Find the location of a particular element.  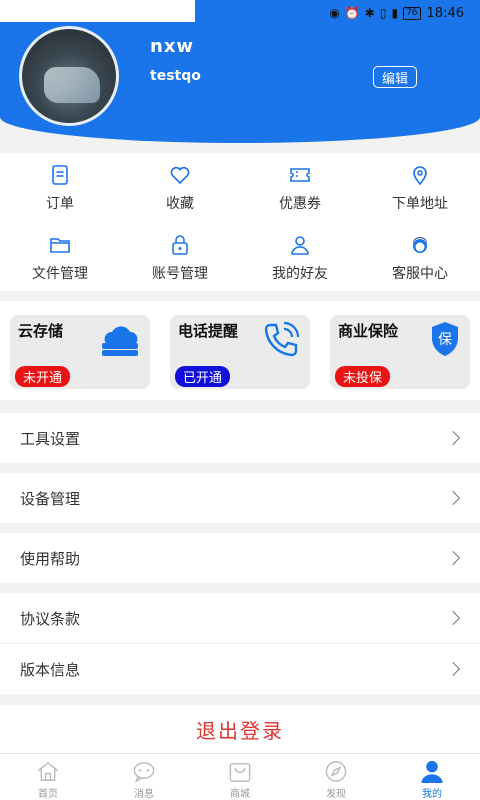

bottom-tab-bar: 首页 消息 商城 发现 我的 is located at coordinates (240, 776).